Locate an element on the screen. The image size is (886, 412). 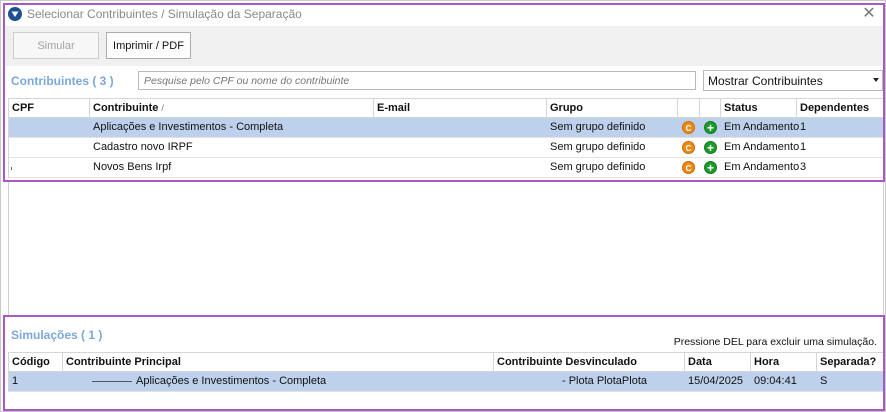
cell-contribuinte: Aplicações e Investimentos - Completa is located at coordinates (188, 127).